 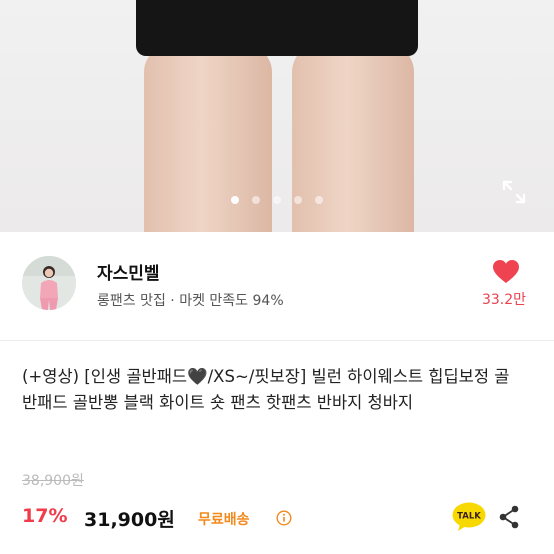 What do you see at coordinates (45, 516) in the screenshot?
I see `discount-rate: 17%` at bounding box center [45, 516].